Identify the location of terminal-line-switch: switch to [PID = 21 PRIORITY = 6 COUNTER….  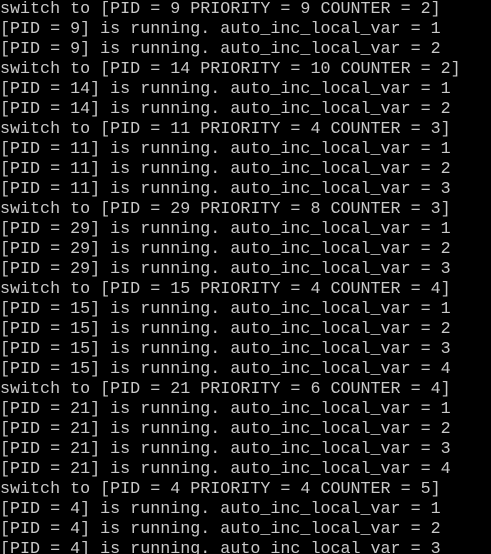
(225, 389).